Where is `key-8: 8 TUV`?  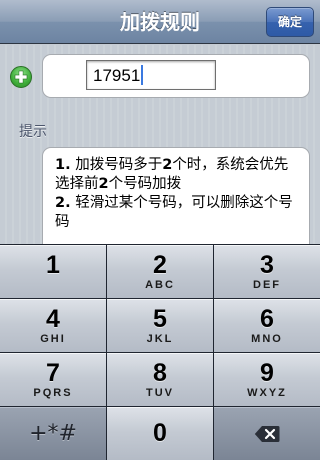 key-8: 8 TUV is located at coordinates (160, 379).